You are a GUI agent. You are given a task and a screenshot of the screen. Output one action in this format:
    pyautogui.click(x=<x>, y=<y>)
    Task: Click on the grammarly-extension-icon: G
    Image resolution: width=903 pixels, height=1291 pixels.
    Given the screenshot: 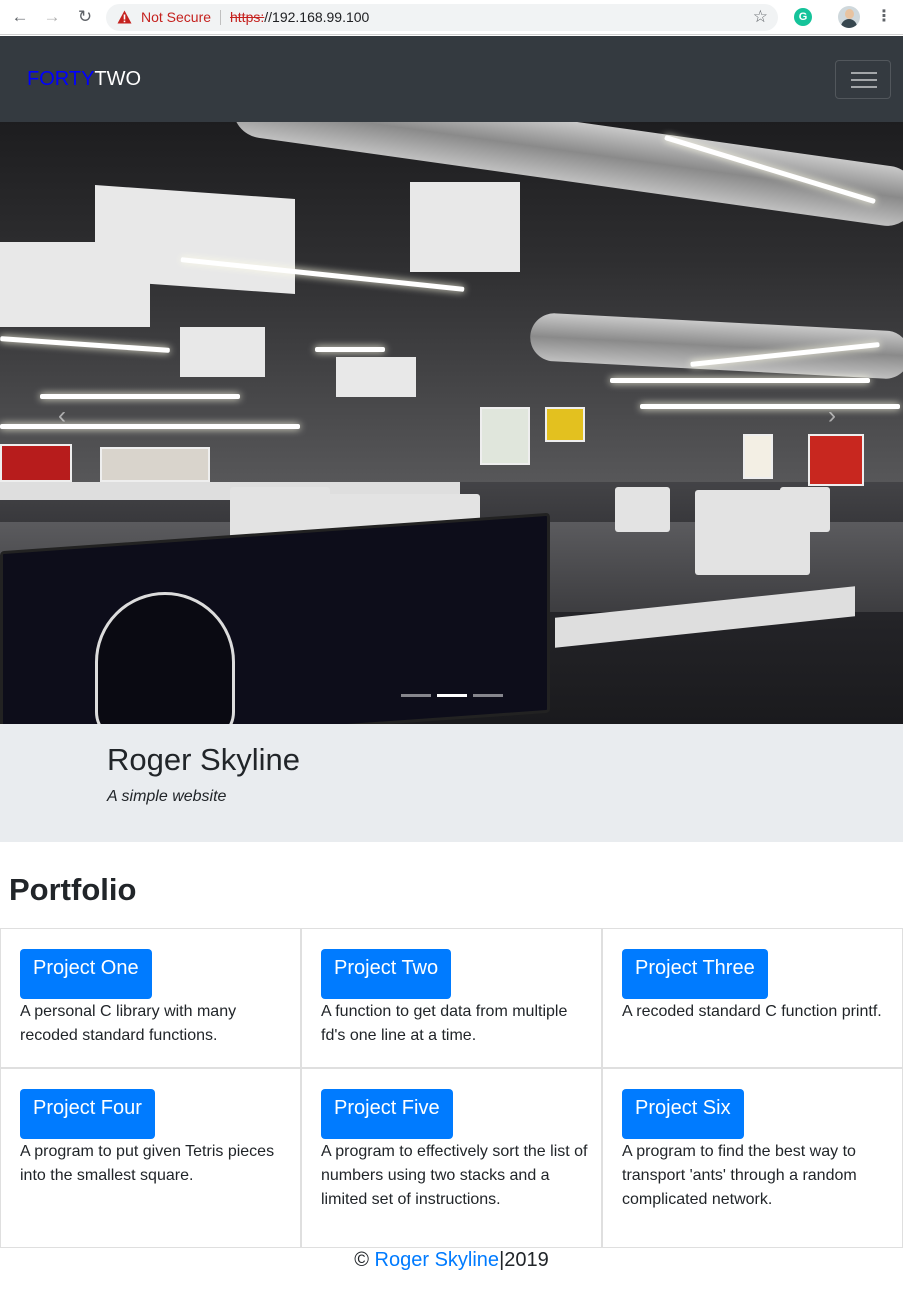 What is the action you would take?
    pyautogui.click(x=803, y=17)
    